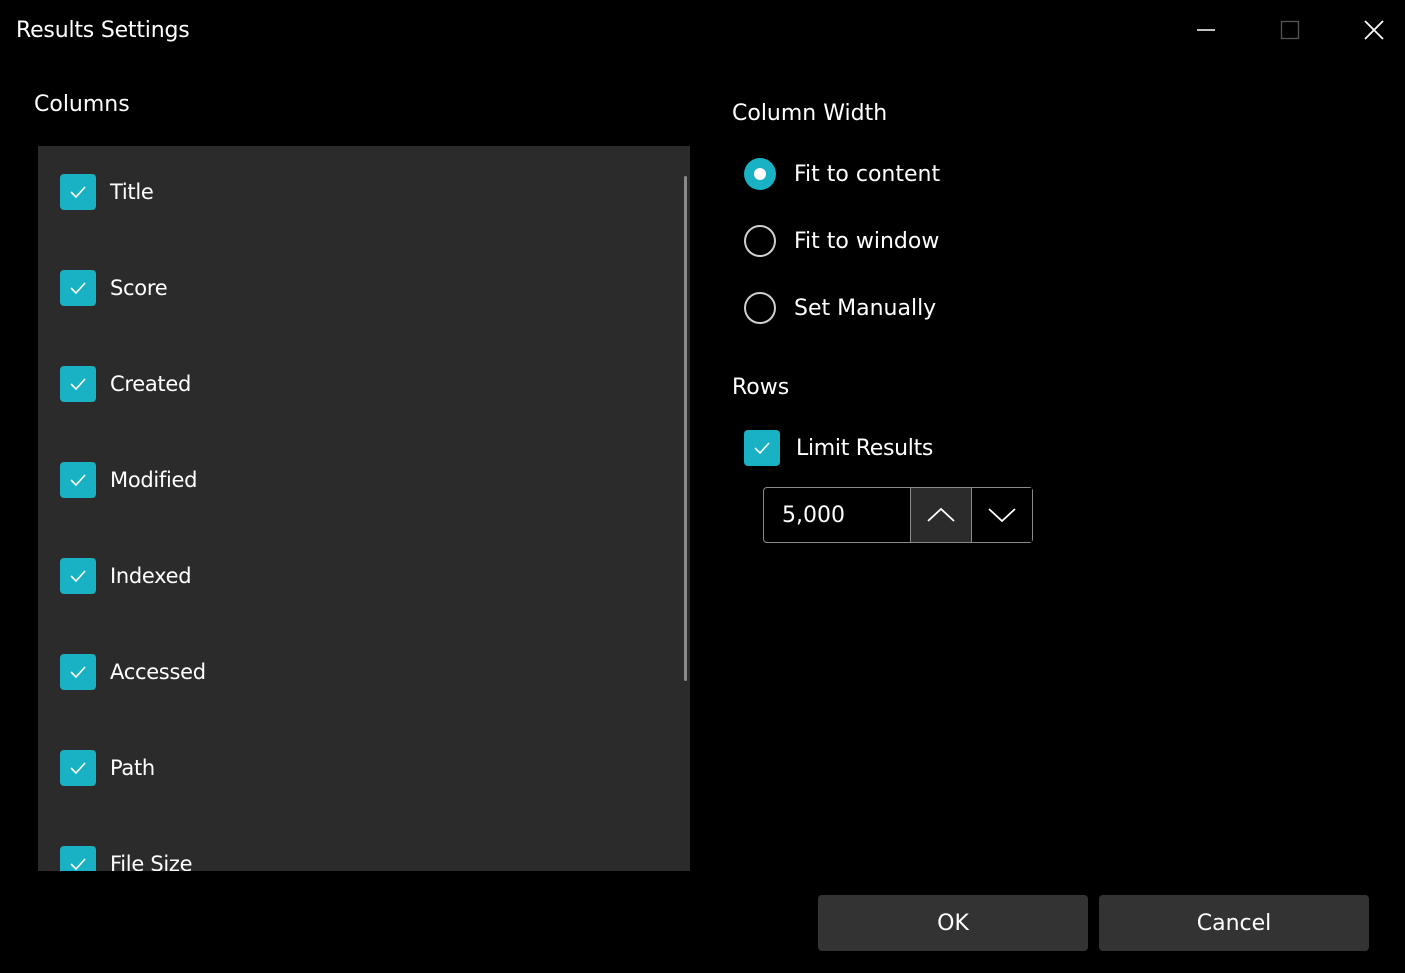 This screenshot has width=1405, height=973. Describe the element at coordinates (107, 192) in the screenshot. I see `column-item-title: Title` at that location.